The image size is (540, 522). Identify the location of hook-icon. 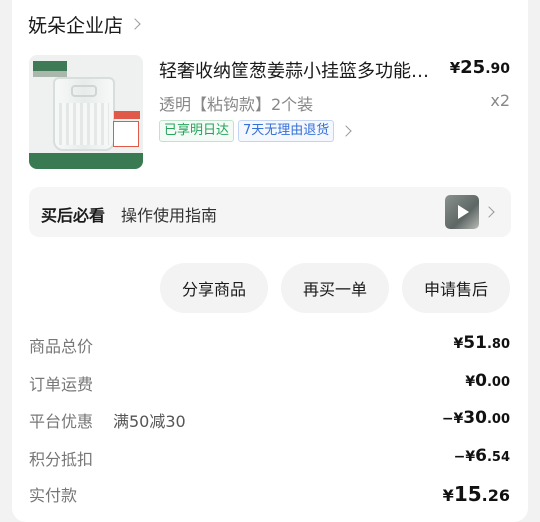
(126, 134).